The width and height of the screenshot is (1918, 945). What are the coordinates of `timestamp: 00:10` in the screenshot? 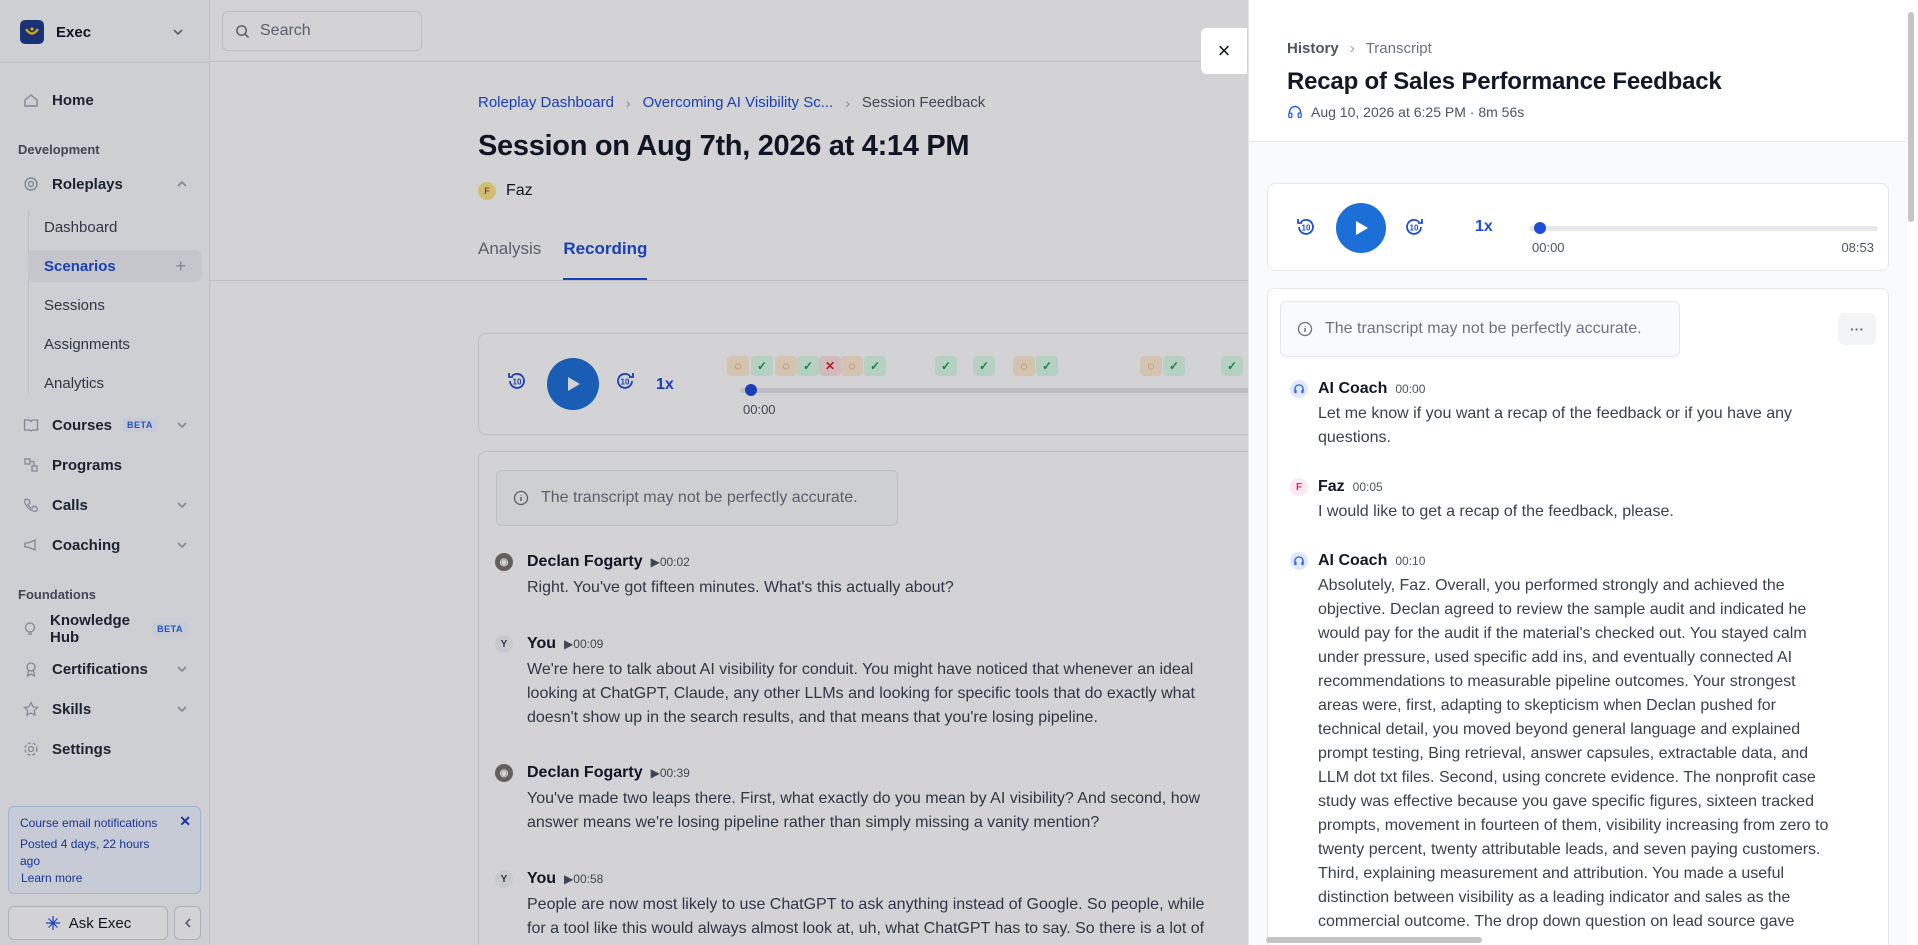 It's located at (1410, 561).